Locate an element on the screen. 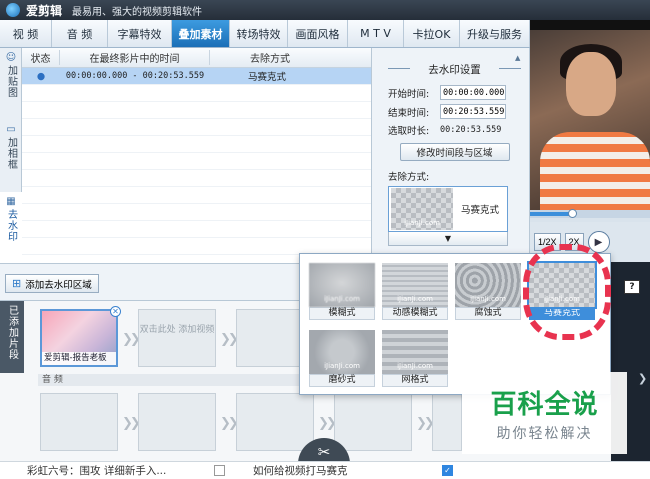  add-video-placeholder: 双击此处 添加视频 is located at coordinates (177, 338).